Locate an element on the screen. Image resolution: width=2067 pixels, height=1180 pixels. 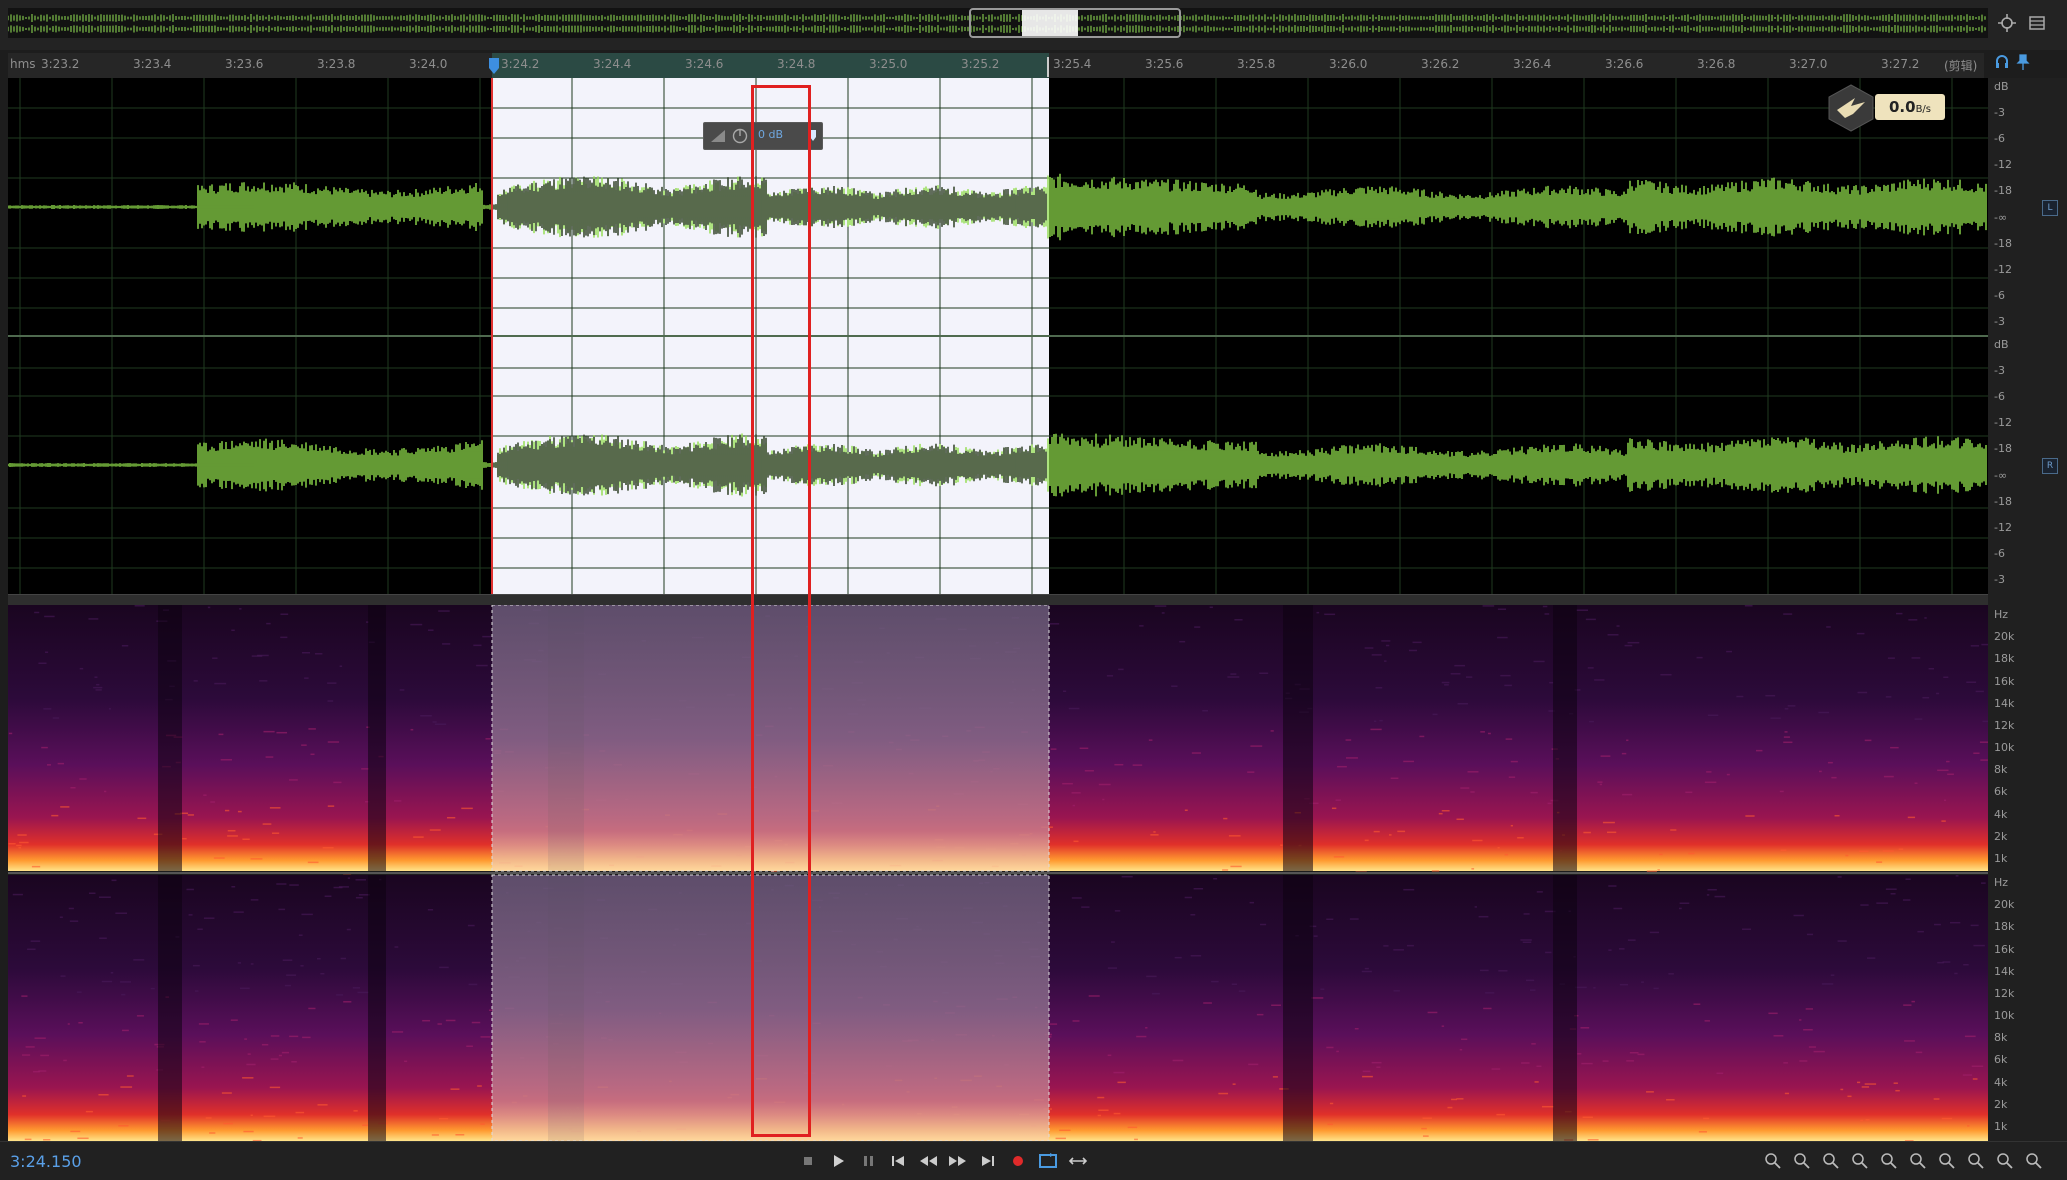
speed-badge: 0.0B/s is located at coordinates (1890, 108).